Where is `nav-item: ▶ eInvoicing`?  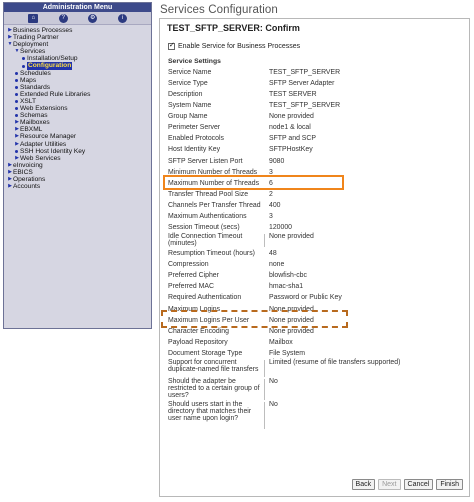
nav-item: ▶ eInvoicing is located at coordinates (77, 165).